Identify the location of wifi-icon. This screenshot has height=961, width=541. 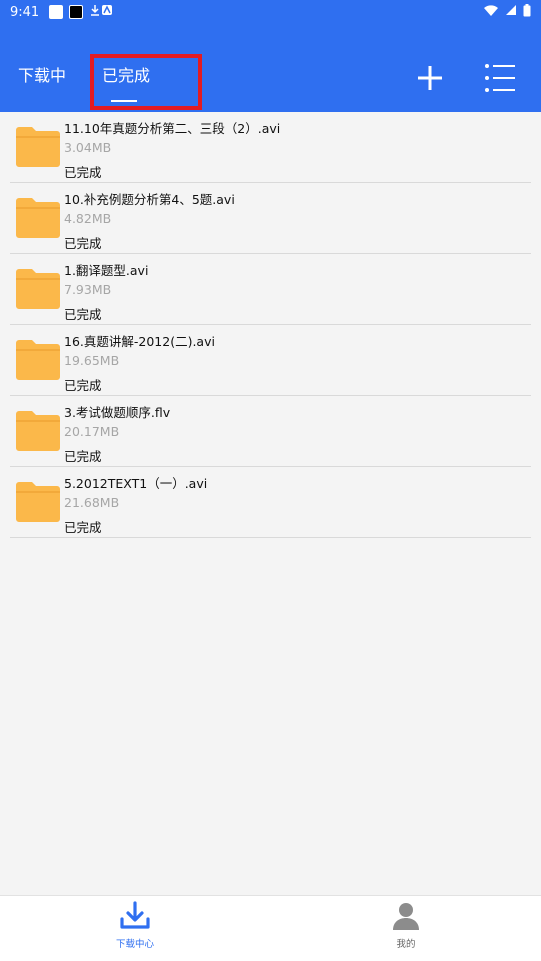
(491, 12).